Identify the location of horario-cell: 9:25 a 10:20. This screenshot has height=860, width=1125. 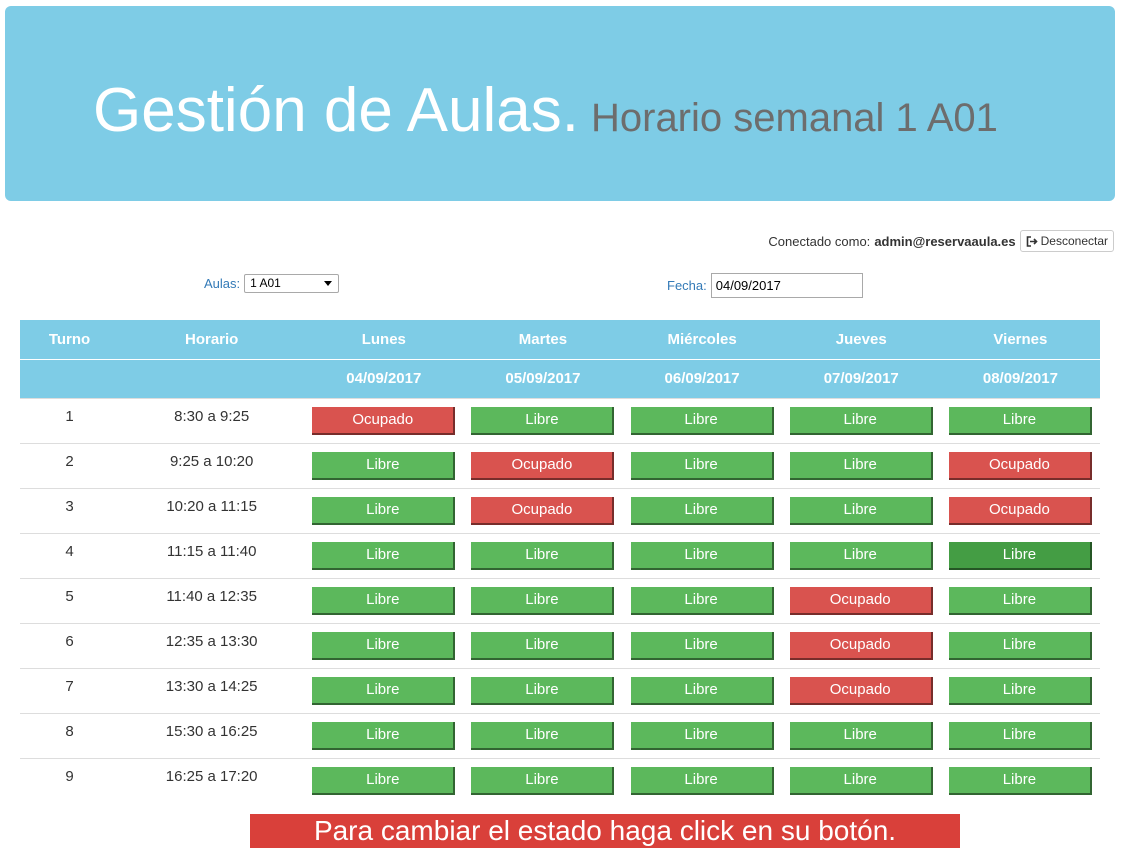
(212, 465).